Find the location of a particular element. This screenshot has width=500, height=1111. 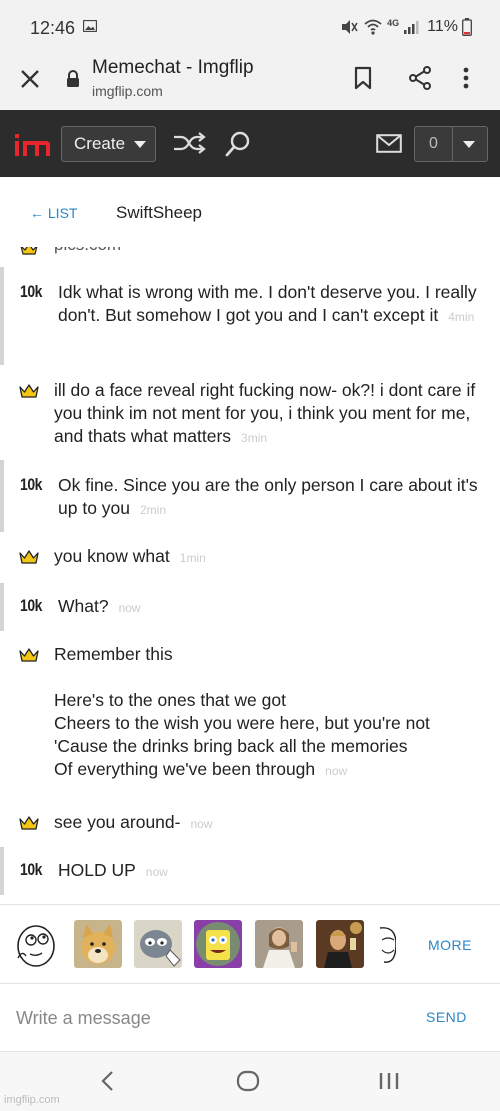

bookmark-icon is located at coordinates (363, 78).